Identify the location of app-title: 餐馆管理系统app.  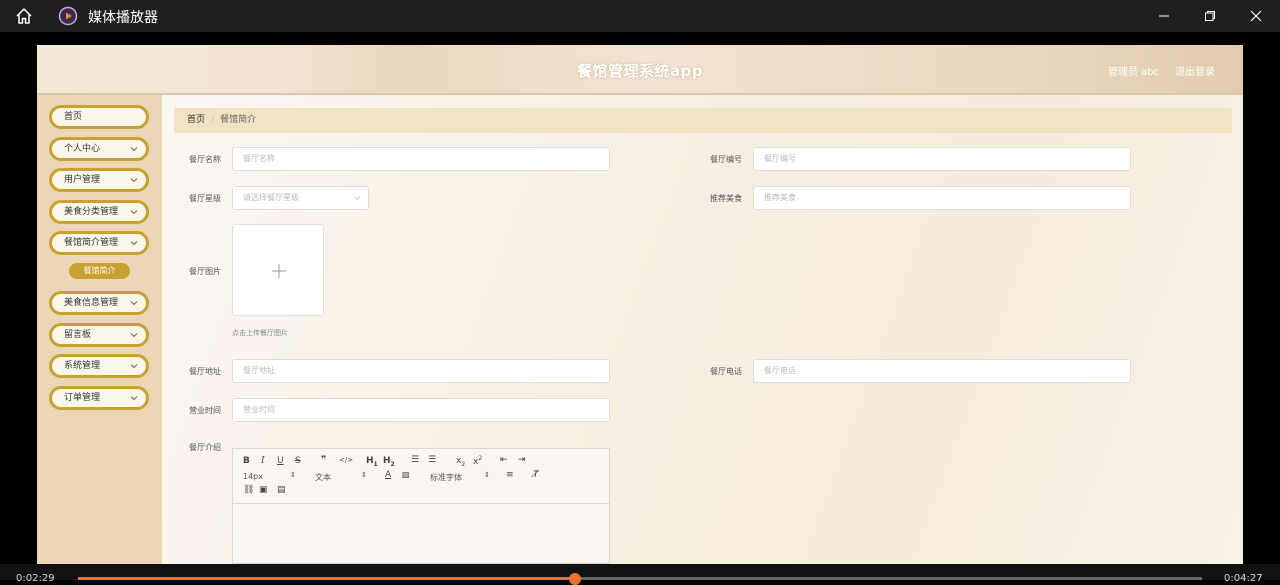
(640, 71).